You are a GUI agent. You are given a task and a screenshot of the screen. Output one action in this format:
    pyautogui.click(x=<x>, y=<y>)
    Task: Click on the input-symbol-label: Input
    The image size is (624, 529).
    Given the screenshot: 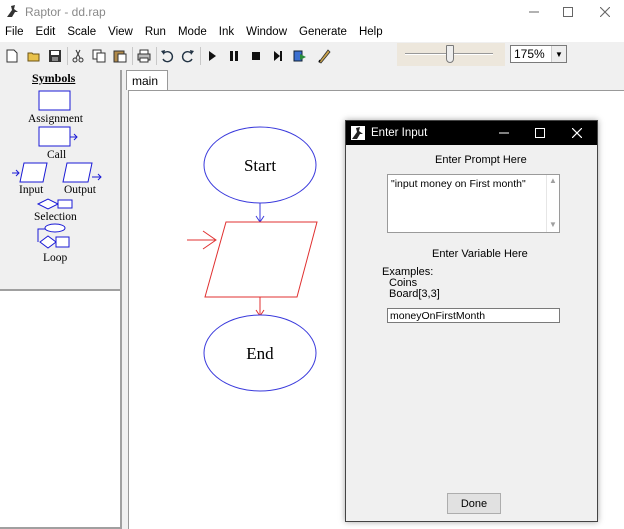 What is the action you would take?
    pyautogui.click(x=31, y=190)
    